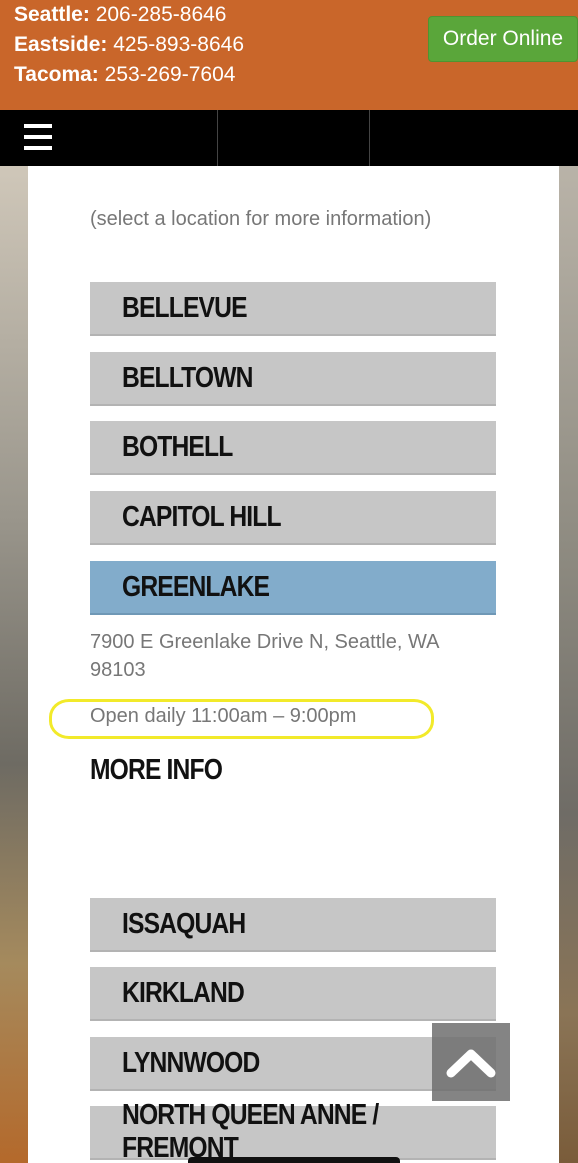  I want to click on location-label: ISSAQUAH, so click(184, 923).